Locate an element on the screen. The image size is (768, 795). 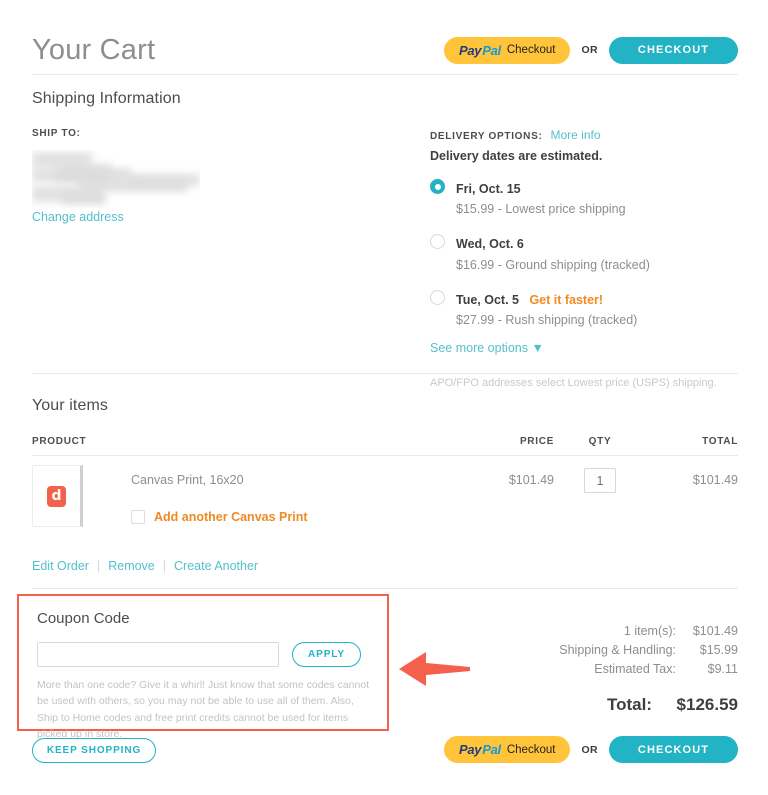
annotation-arrow-icon is located at coordinates (434, 671).